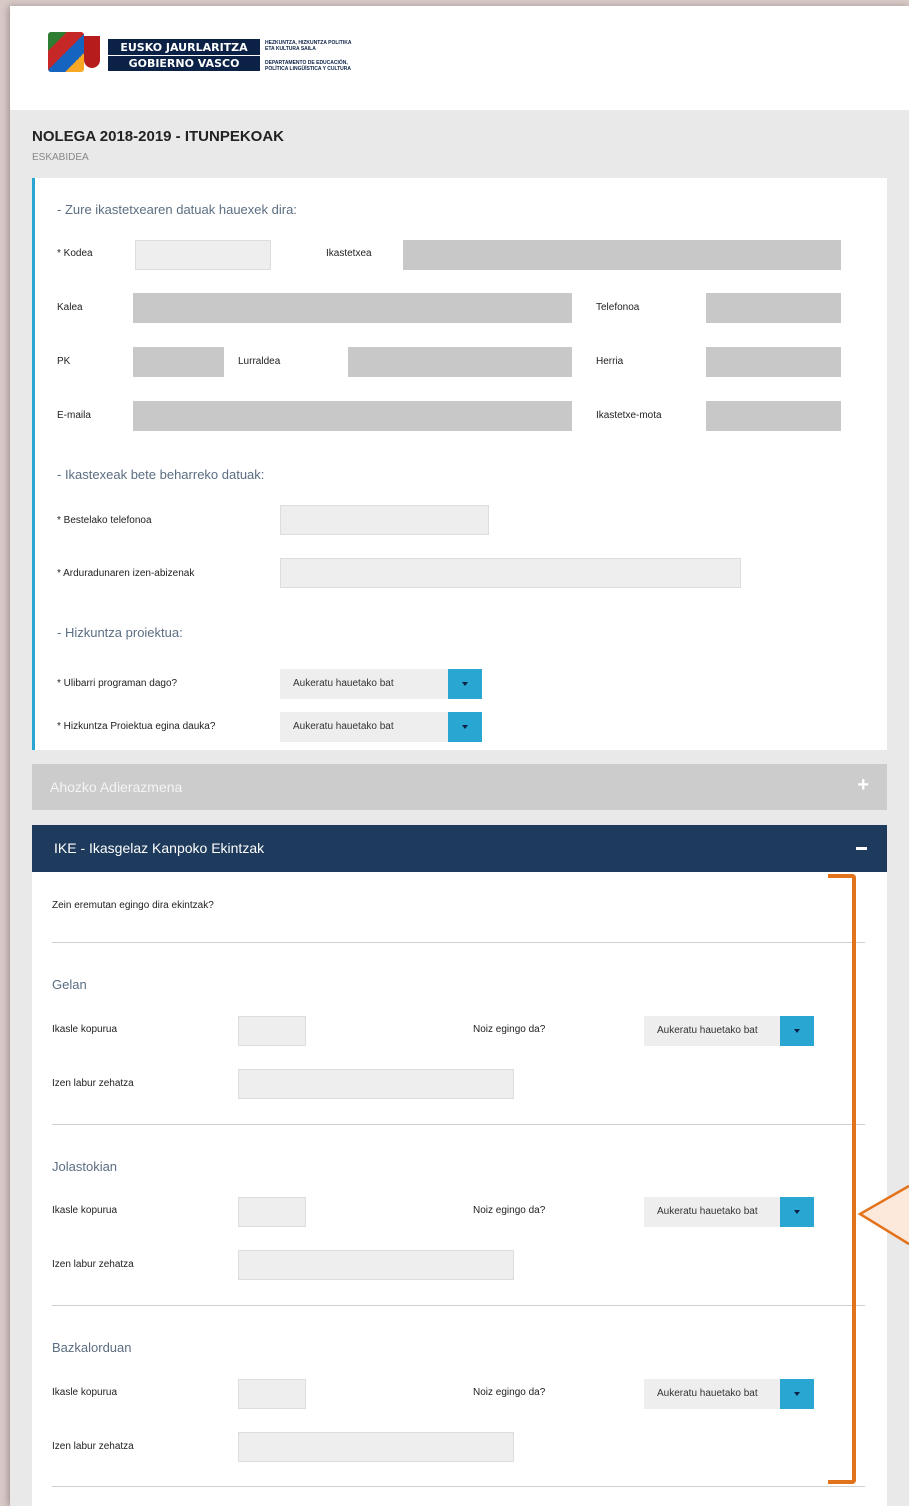  I want to click on emaila-label: E-maila, so click(74, 415).